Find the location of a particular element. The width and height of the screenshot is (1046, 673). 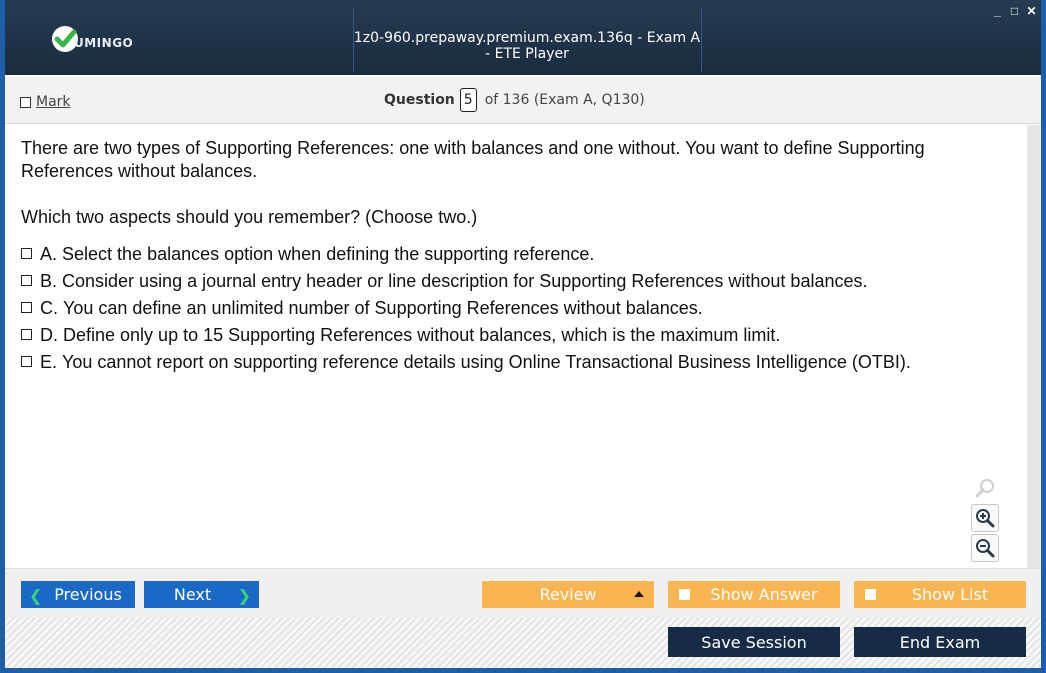

question-indicator: Question 5 of 136 (Exam A, Q130) is located at coordinates (514, 100).